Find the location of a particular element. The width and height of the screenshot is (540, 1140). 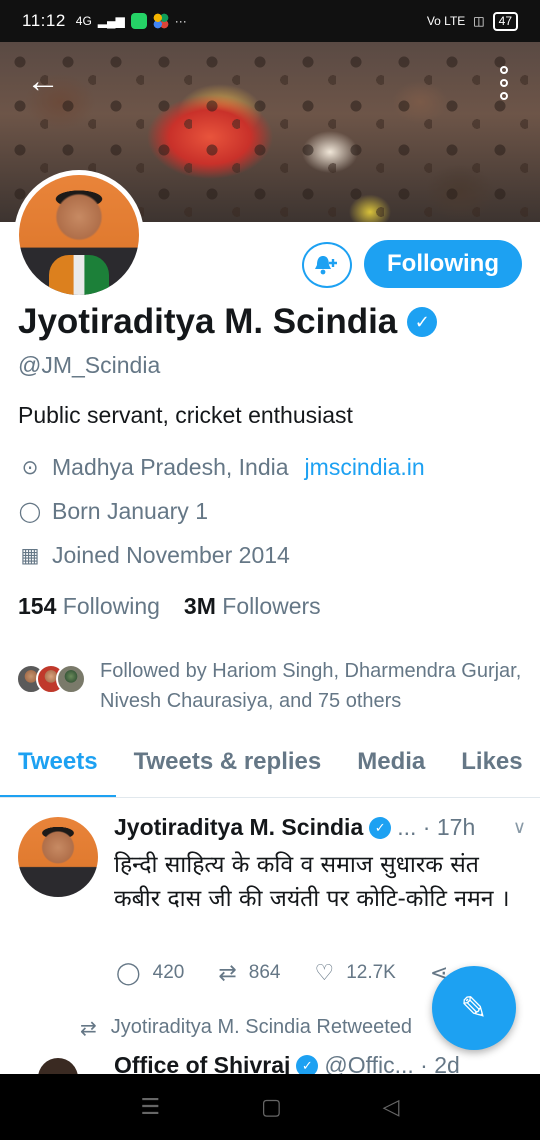

following-count-link: 154 Following is located at coordinates (89, 606).